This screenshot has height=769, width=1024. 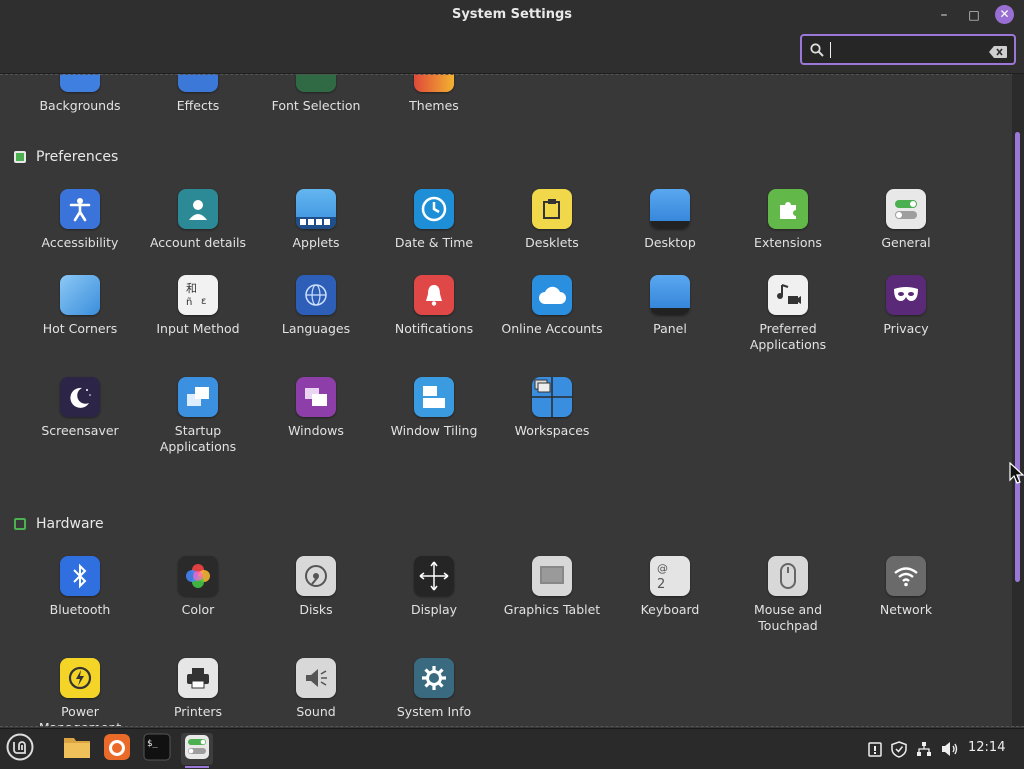 What do you see at coordinates (512, 726) in the screenshot?
I see `content-bottom-divider` at bounding box center [512, 726].